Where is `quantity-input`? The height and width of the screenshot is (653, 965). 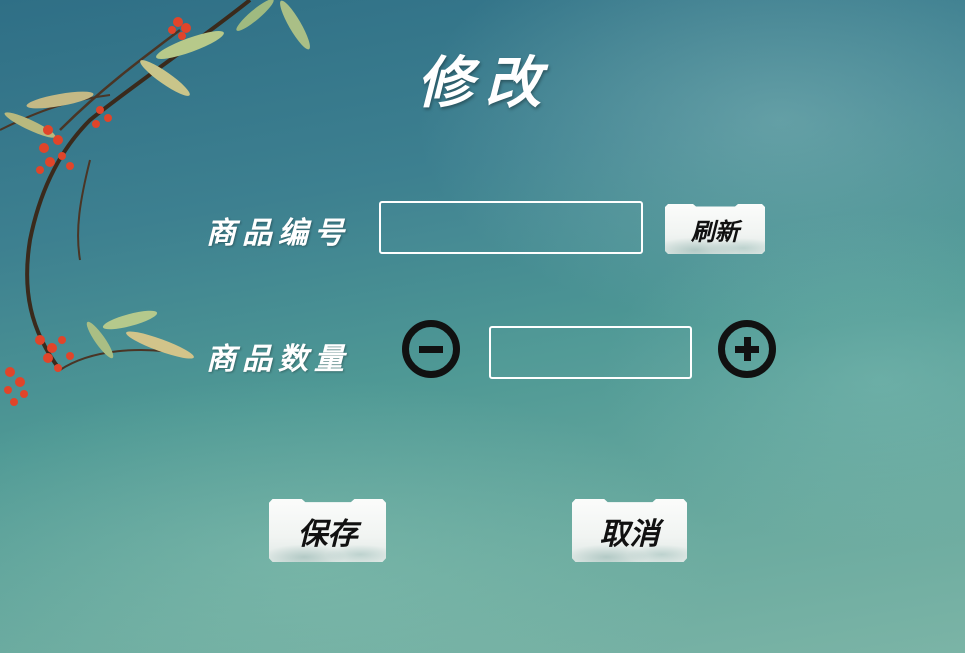 quantity-input is located at coordinates (590, 352).